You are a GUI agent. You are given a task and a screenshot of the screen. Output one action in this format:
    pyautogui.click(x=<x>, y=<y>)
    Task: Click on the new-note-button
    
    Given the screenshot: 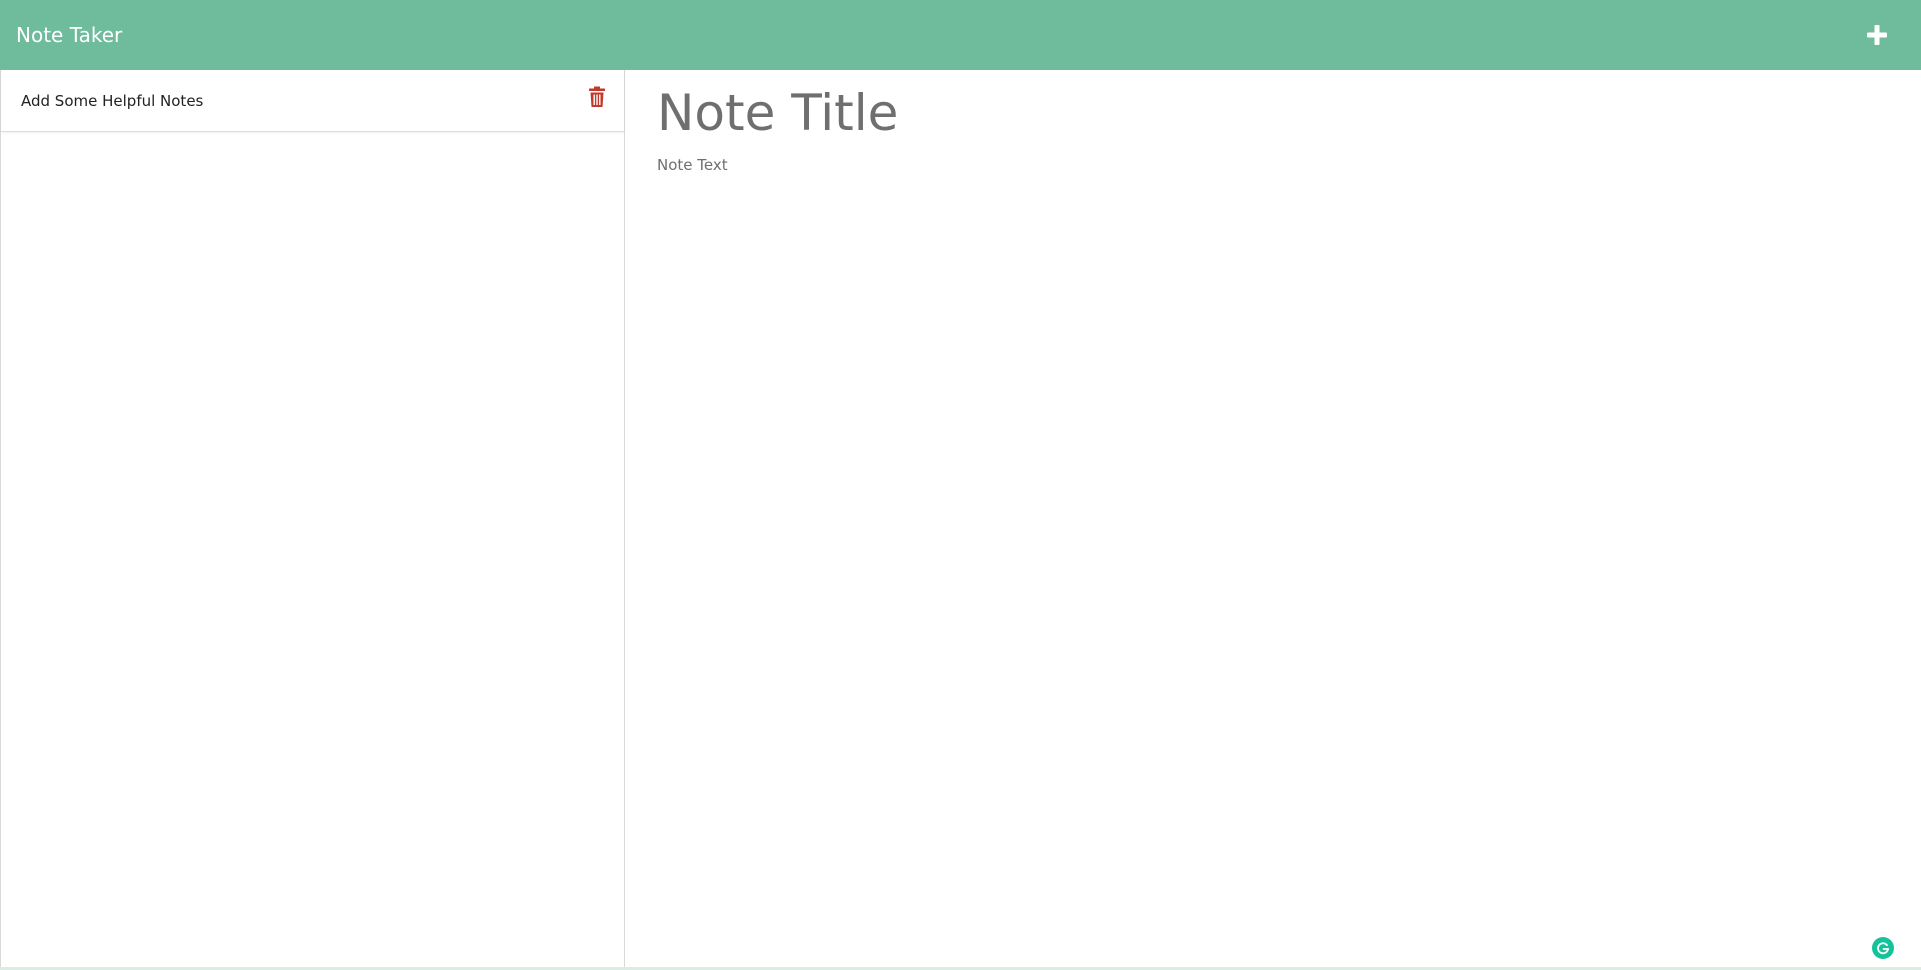 What is the action you would take?
    pyautogui.click(x=1877, y=35)
    